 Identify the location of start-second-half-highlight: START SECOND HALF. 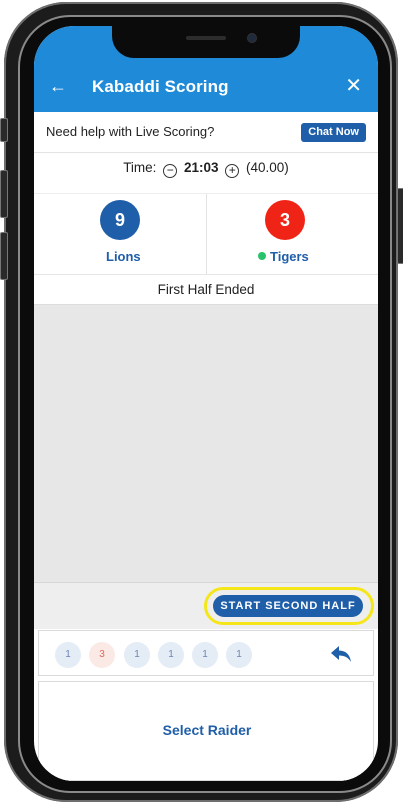
(289, 606).